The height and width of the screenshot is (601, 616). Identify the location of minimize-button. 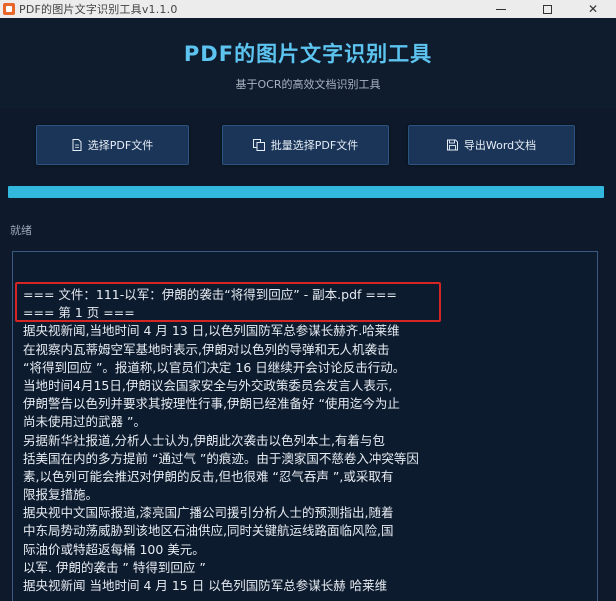
(501, 9).